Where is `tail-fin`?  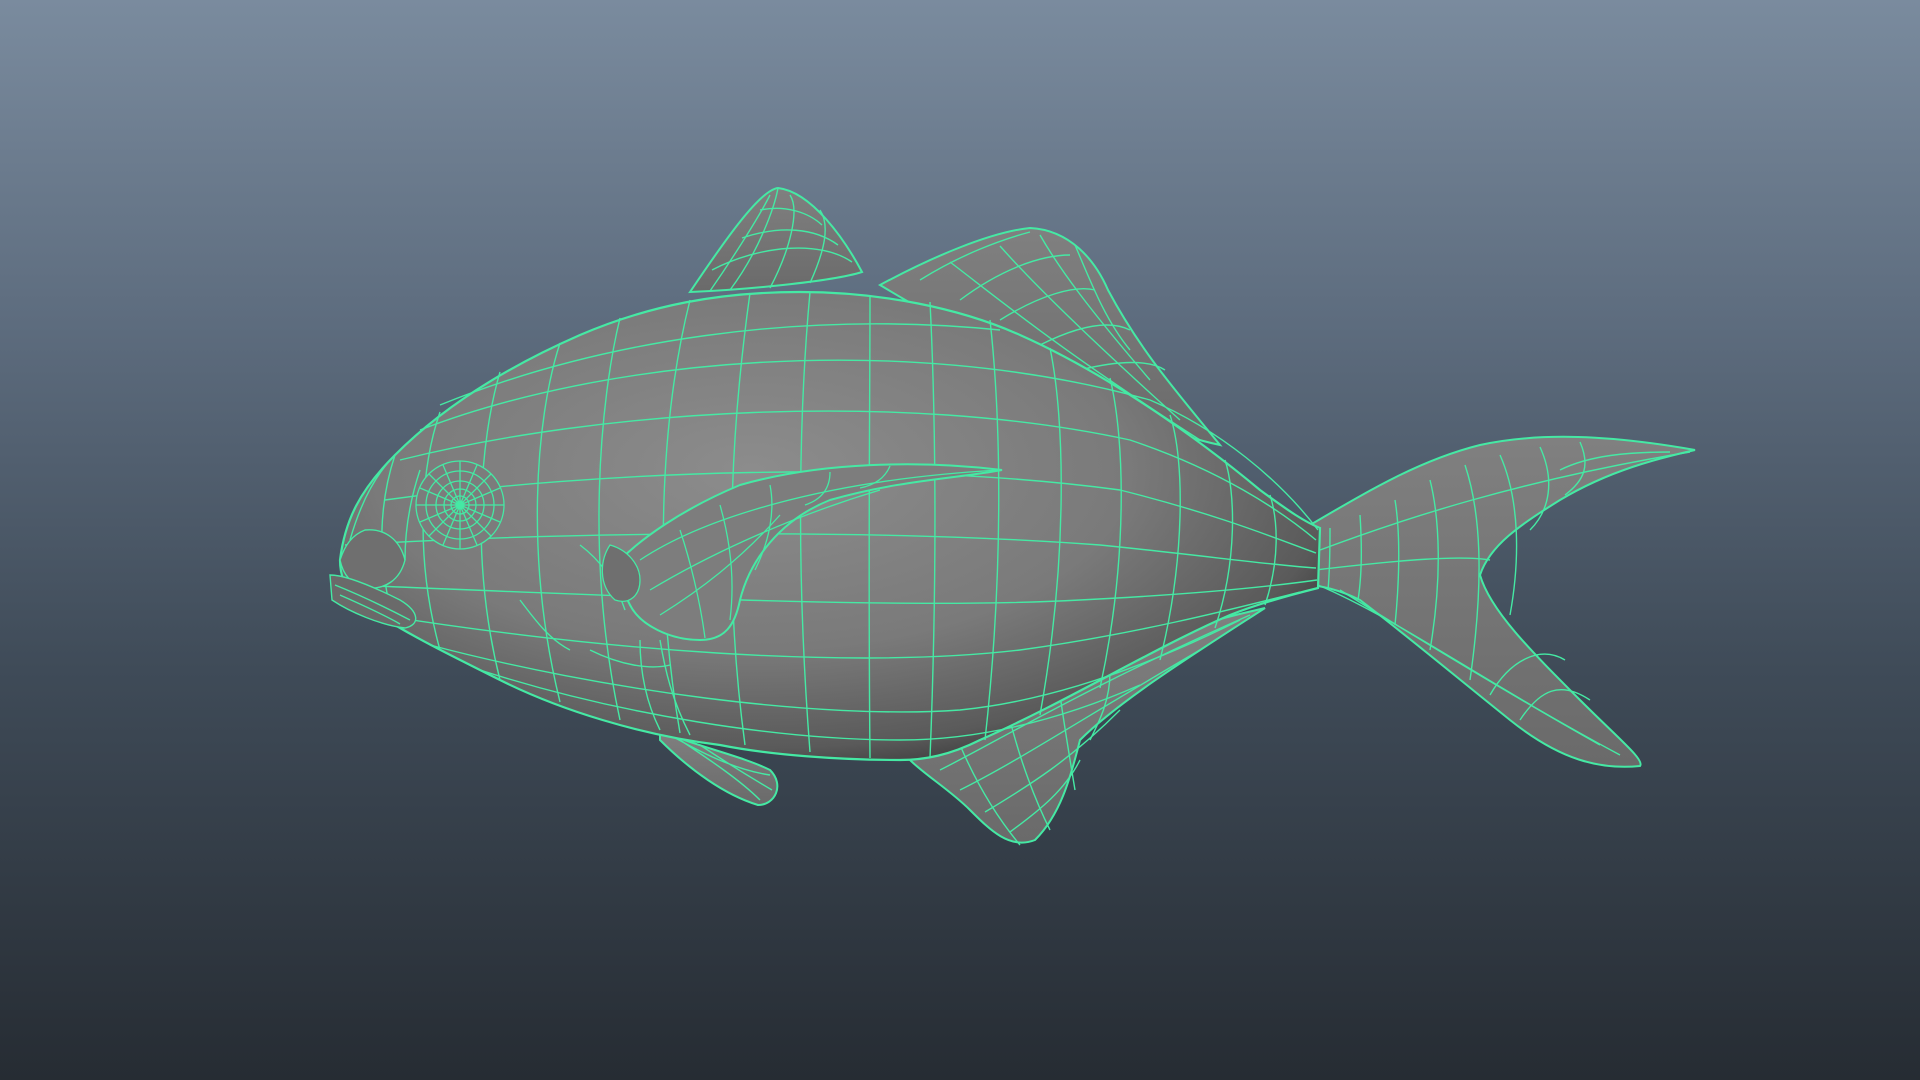 tail-fin is located at coordinates (1499, 601).